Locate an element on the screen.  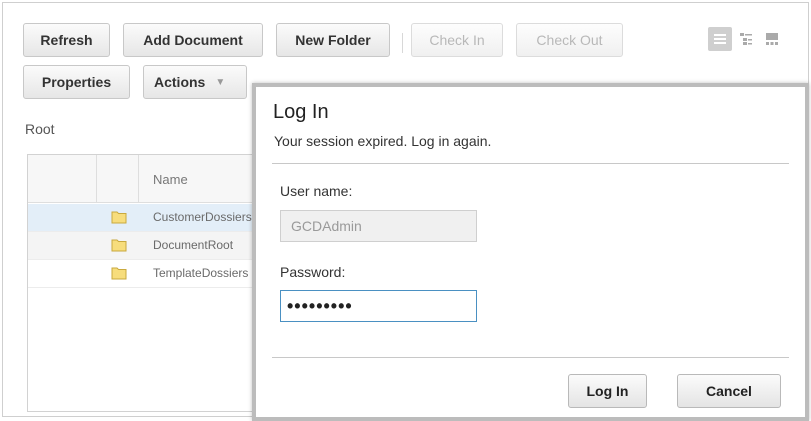
breadcrumb: Root is located at coordinates (40, 129).